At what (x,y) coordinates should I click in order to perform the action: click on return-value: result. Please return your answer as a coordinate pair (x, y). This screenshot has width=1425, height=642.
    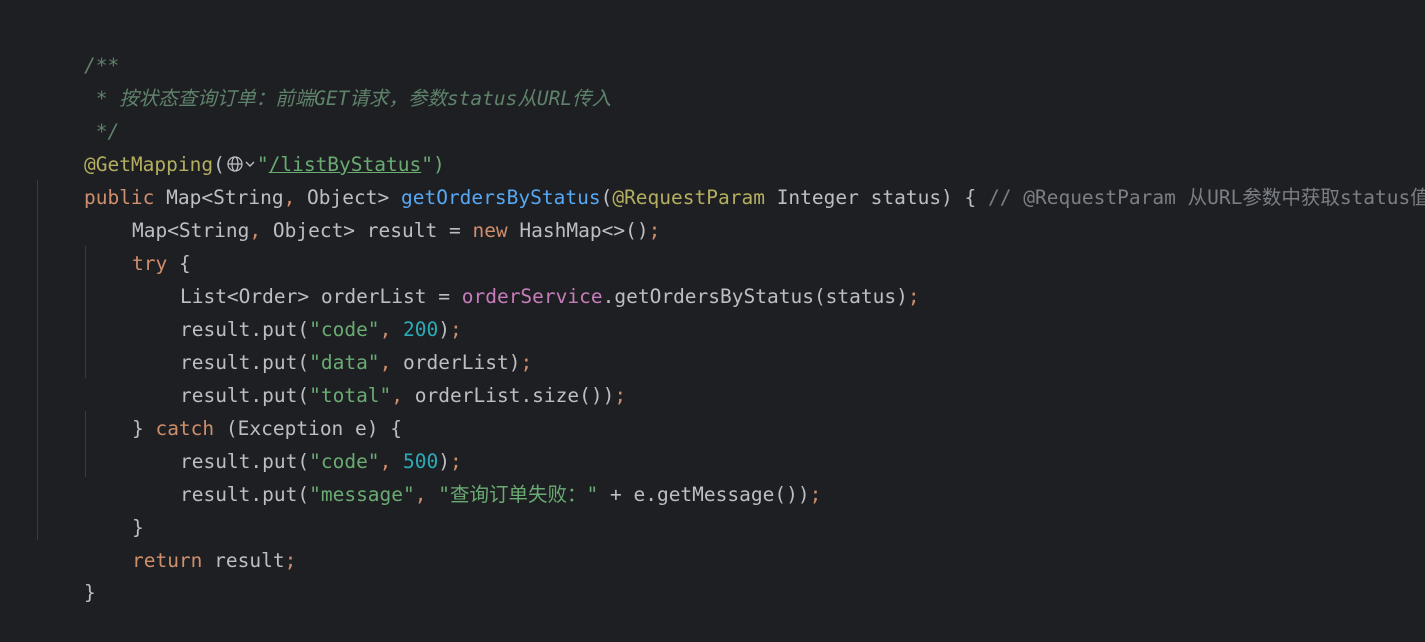
    Looking at the image, I should click on (243, 560).